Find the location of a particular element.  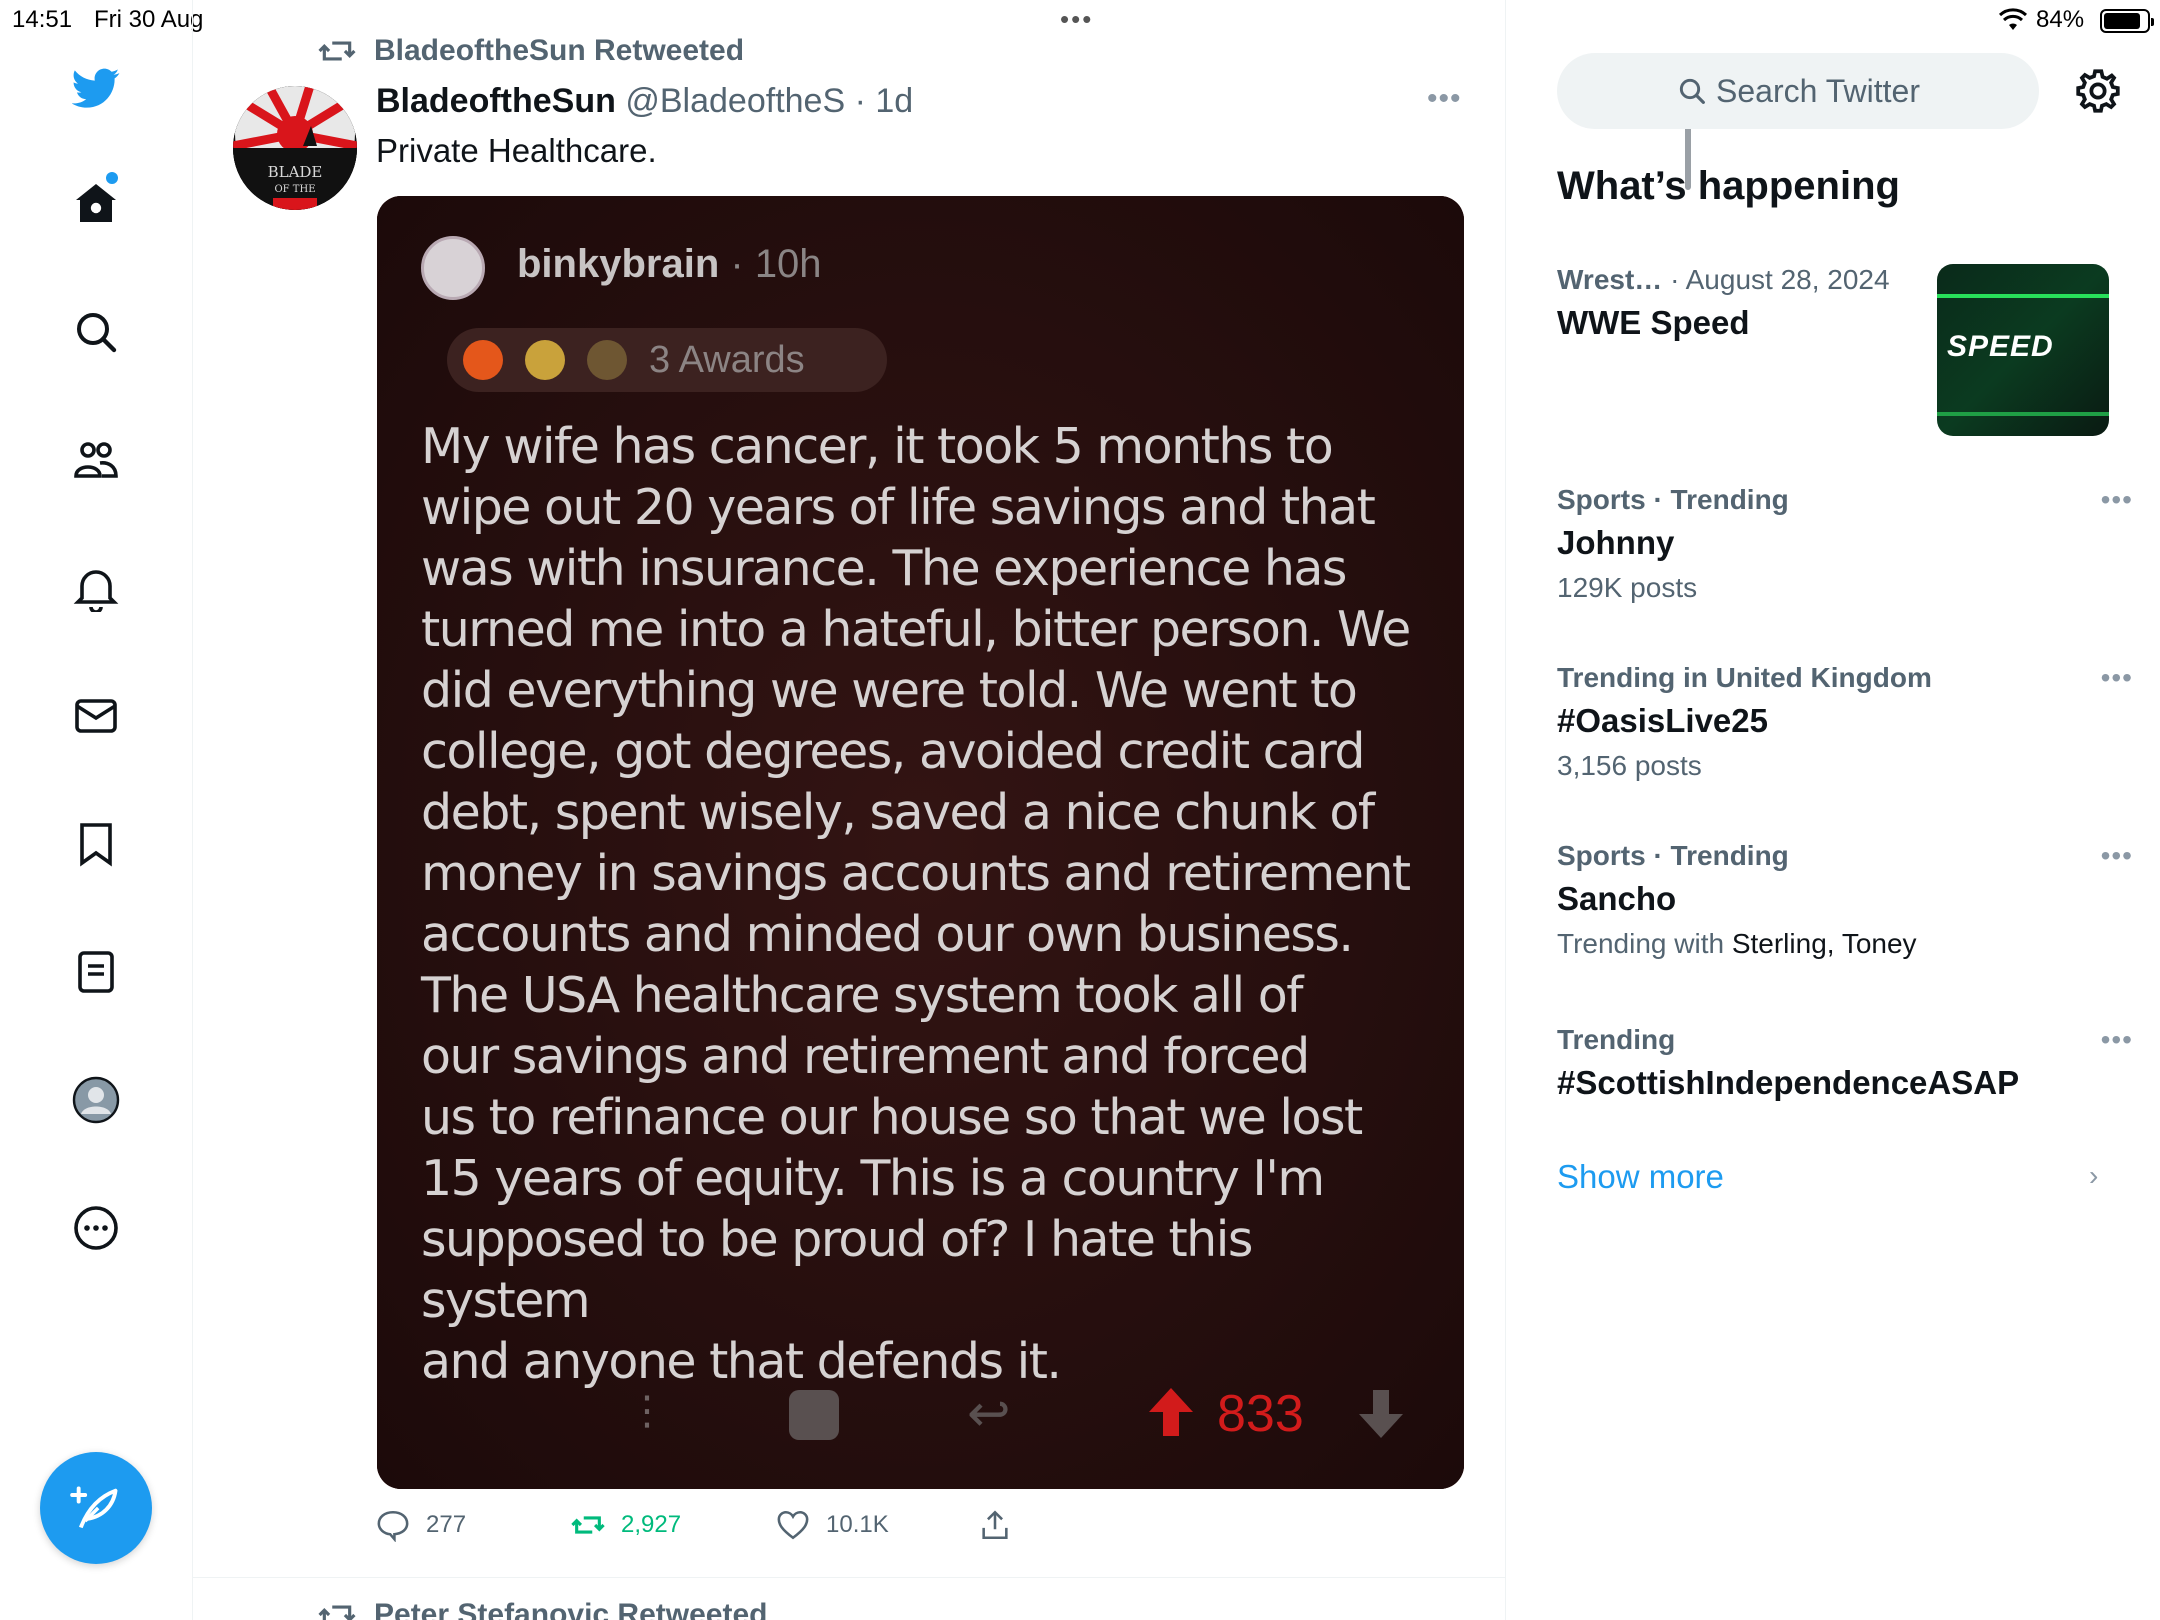

retweeted-by-line: BladeoftheSun Retweeted is located at coordinates (531, 51).